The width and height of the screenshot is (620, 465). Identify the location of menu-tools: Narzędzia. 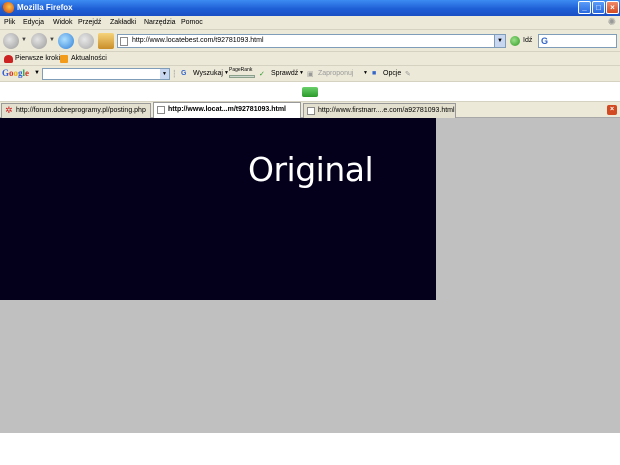
(160, 22).